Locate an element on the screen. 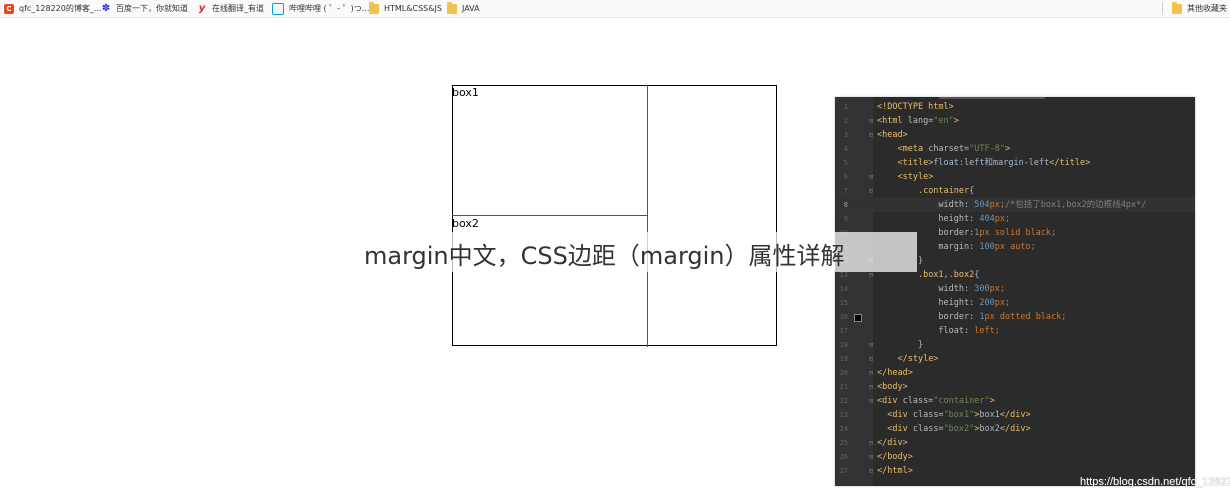  bookmark-folder-java: JAVA is located at coordinates (463, 8).